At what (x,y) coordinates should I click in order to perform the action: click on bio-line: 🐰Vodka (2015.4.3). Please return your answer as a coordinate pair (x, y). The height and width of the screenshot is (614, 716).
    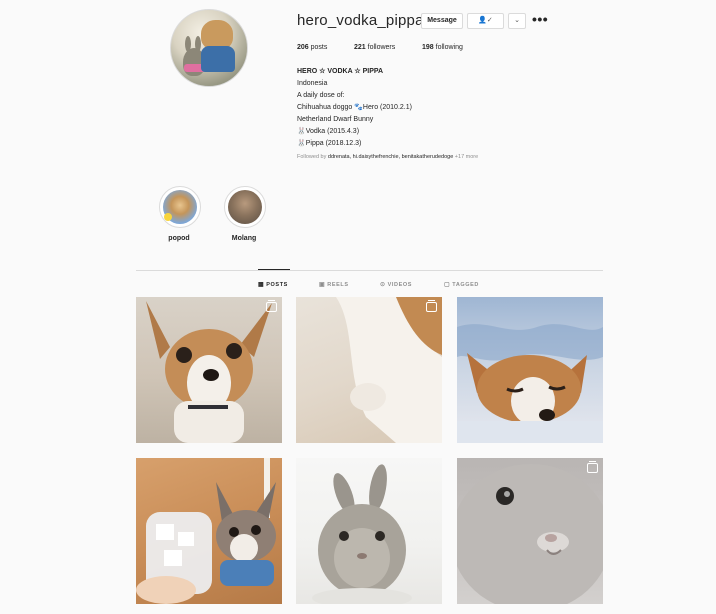
    Looking at the image, I should click on (328, 131).